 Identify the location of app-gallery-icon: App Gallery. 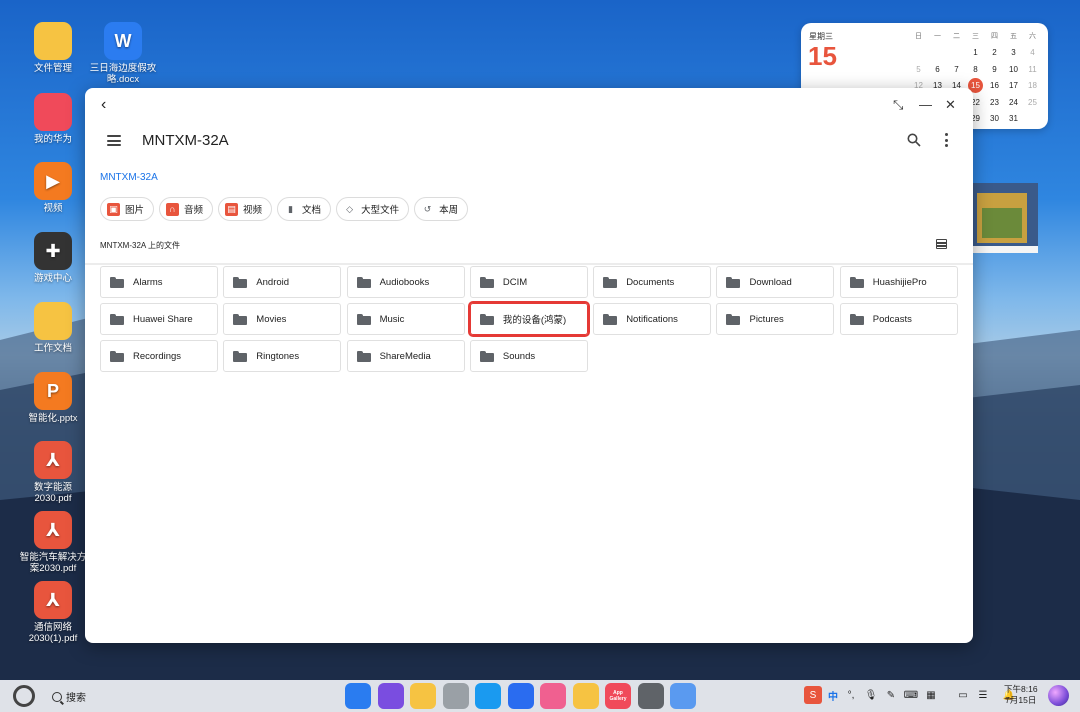
(618, 696).